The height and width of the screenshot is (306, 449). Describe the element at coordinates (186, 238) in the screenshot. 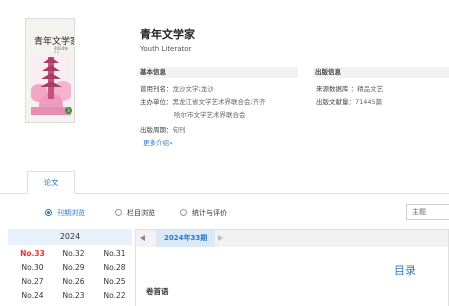

I see `current-issue-tab: 2024年33期` at that location.